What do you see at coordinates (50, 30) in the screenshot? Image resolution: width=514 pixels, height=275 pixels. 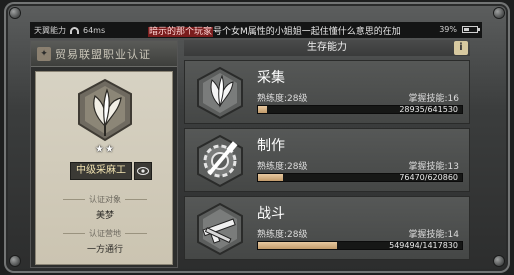 I see `carrier-label: 天翼能力` at bounding box center [50, 30].